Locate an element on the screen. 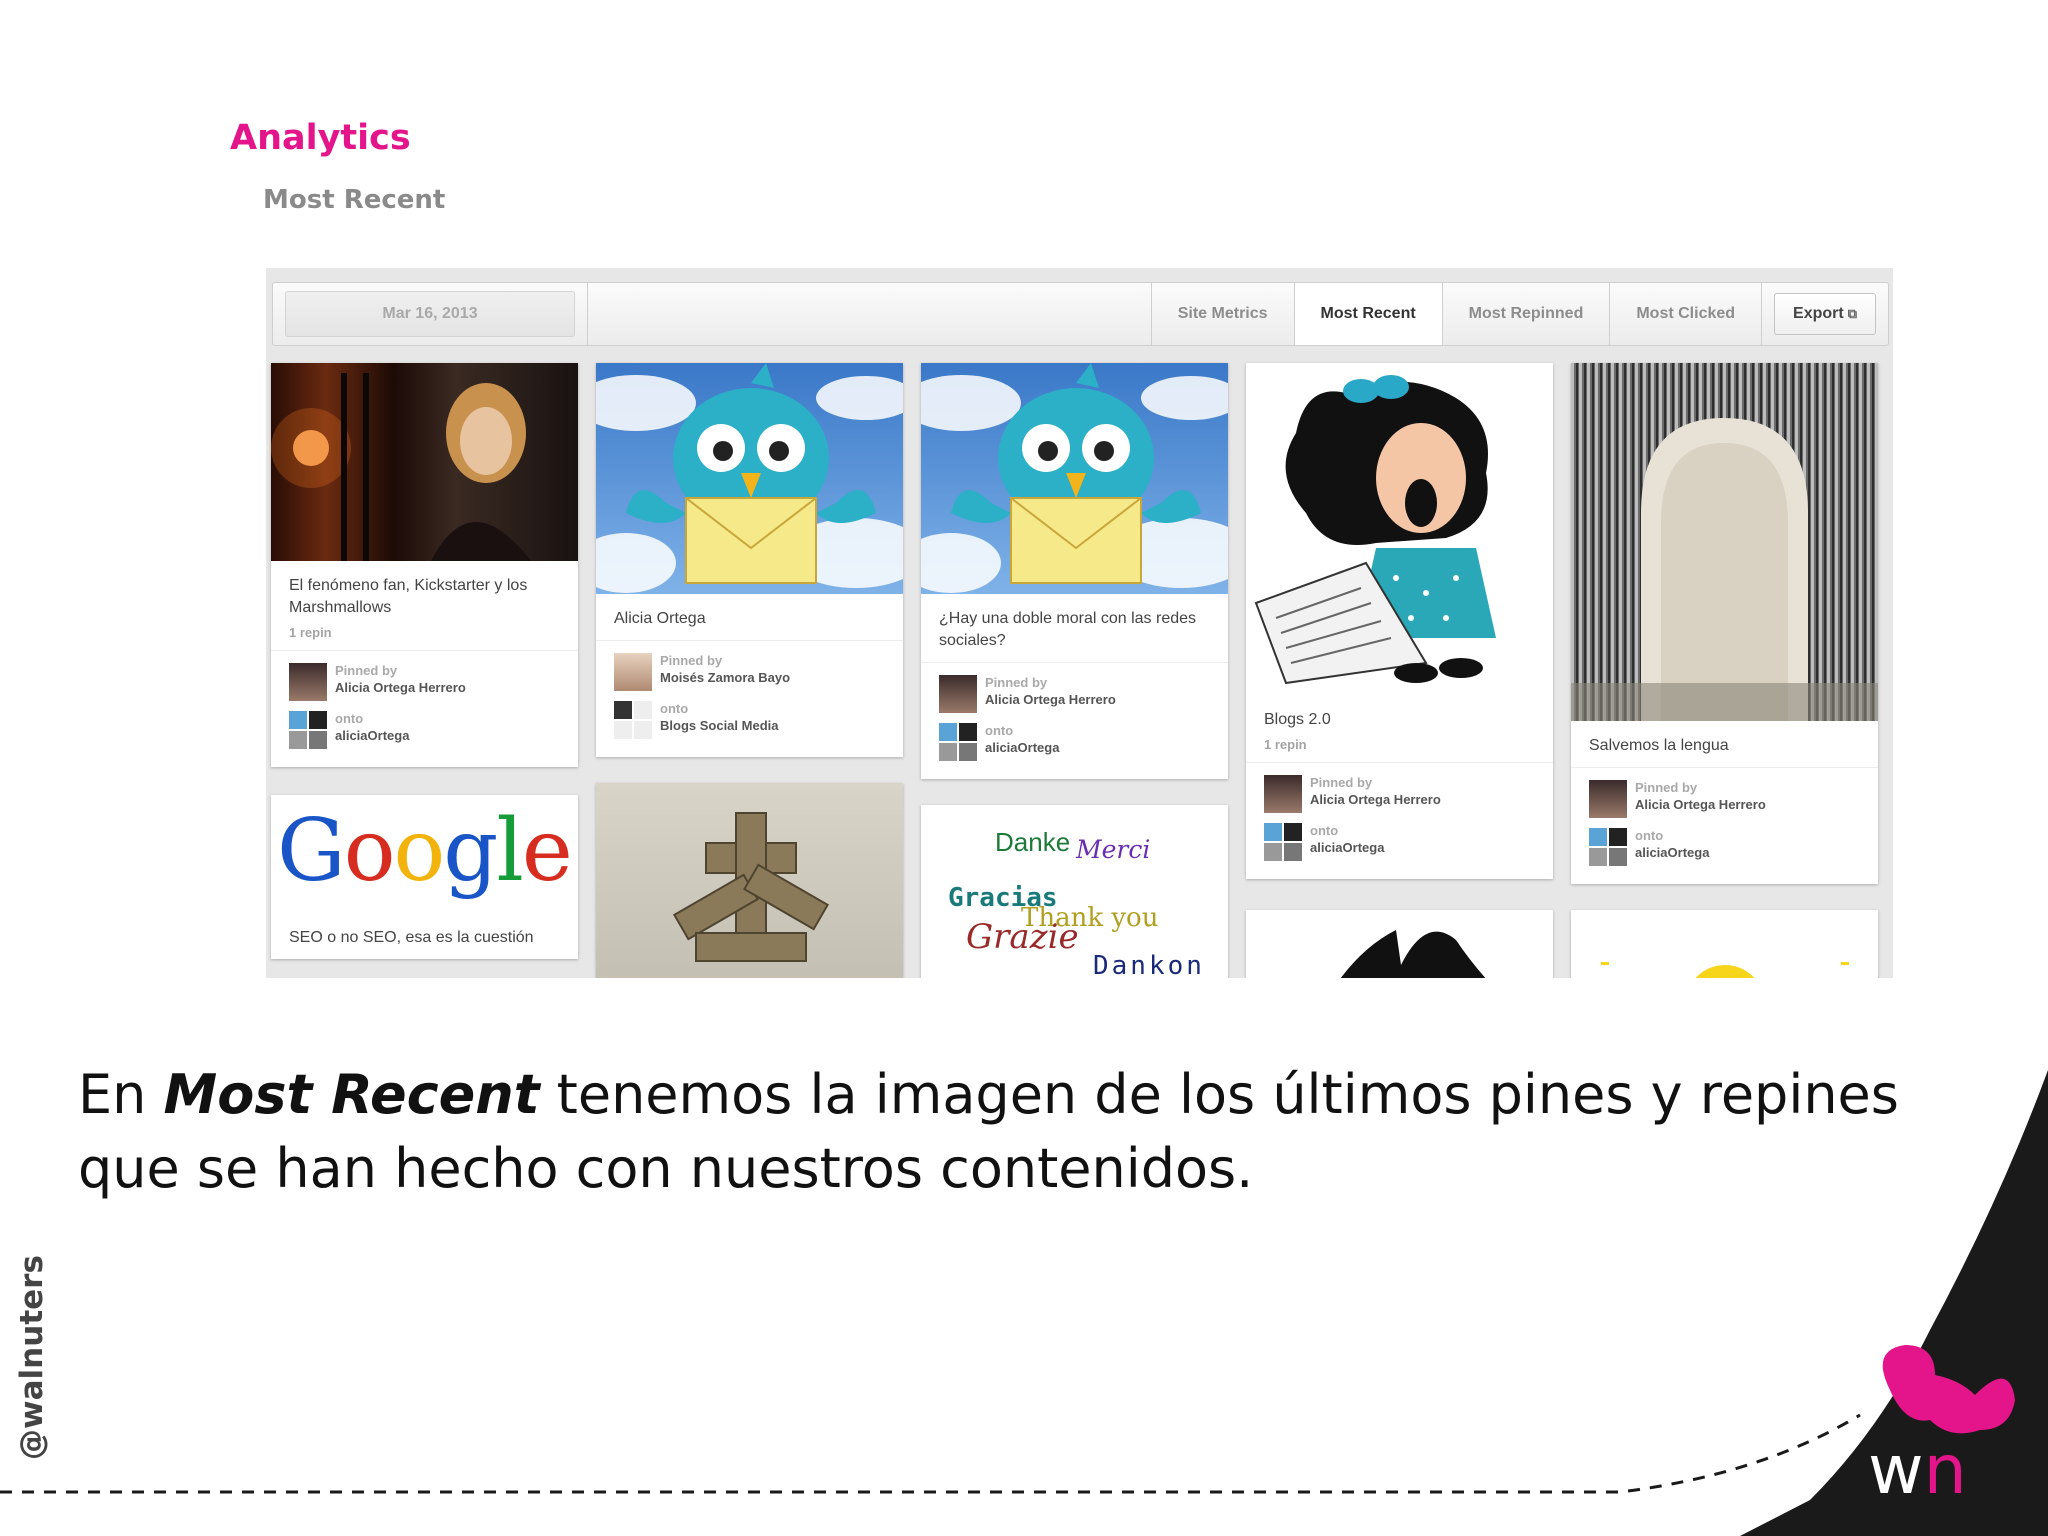 The image size is (2048, 1536). pinned-by-row: Pinned by Moisés Zamora Bayo is located at coordinates (749, 672).